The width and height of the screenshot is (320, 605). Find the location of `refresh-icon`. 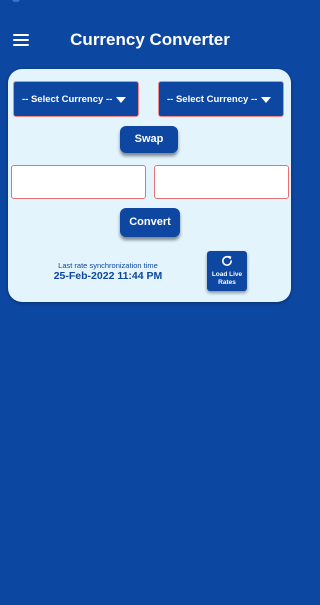

refresh-icon is located at coordinates (227, 260).